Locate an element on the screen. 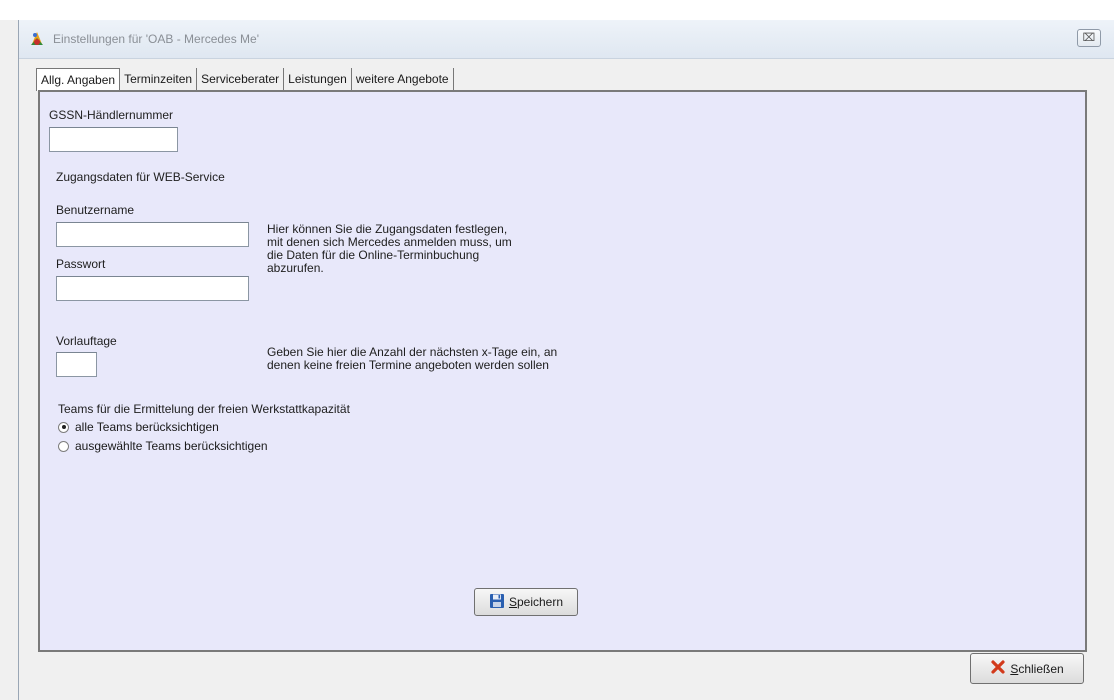 The image size is (1114, 700). tab-terminzeiten: Terminzeiten is located at coordinates (159, 79).